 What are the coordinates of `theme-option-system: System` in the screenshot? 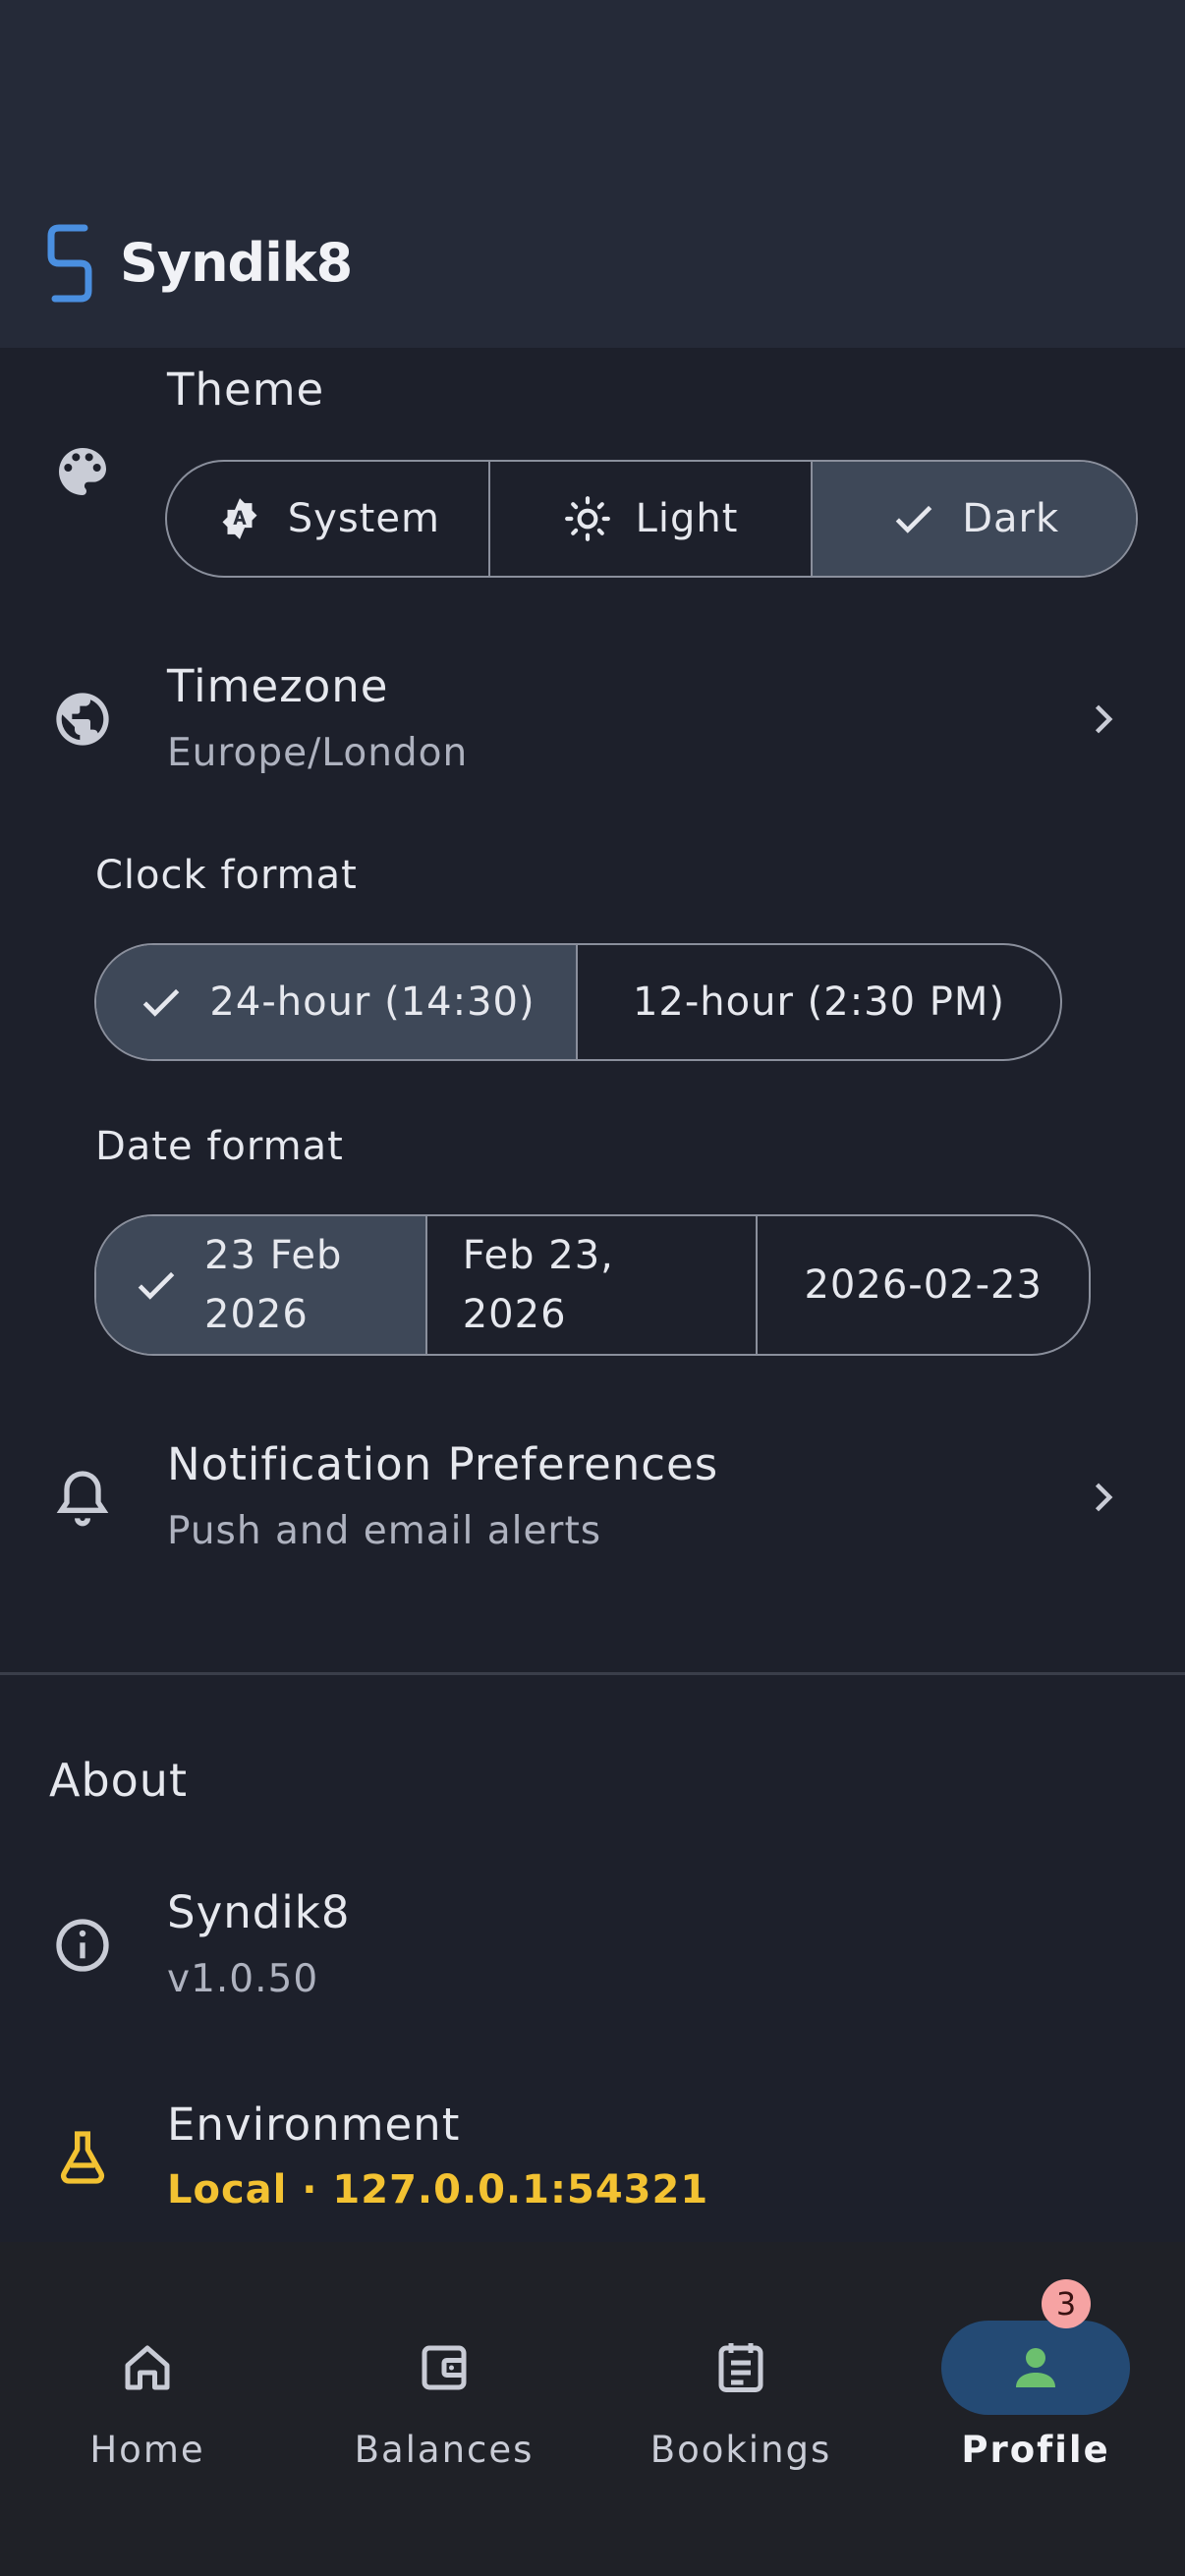 It's located at (328, 519).